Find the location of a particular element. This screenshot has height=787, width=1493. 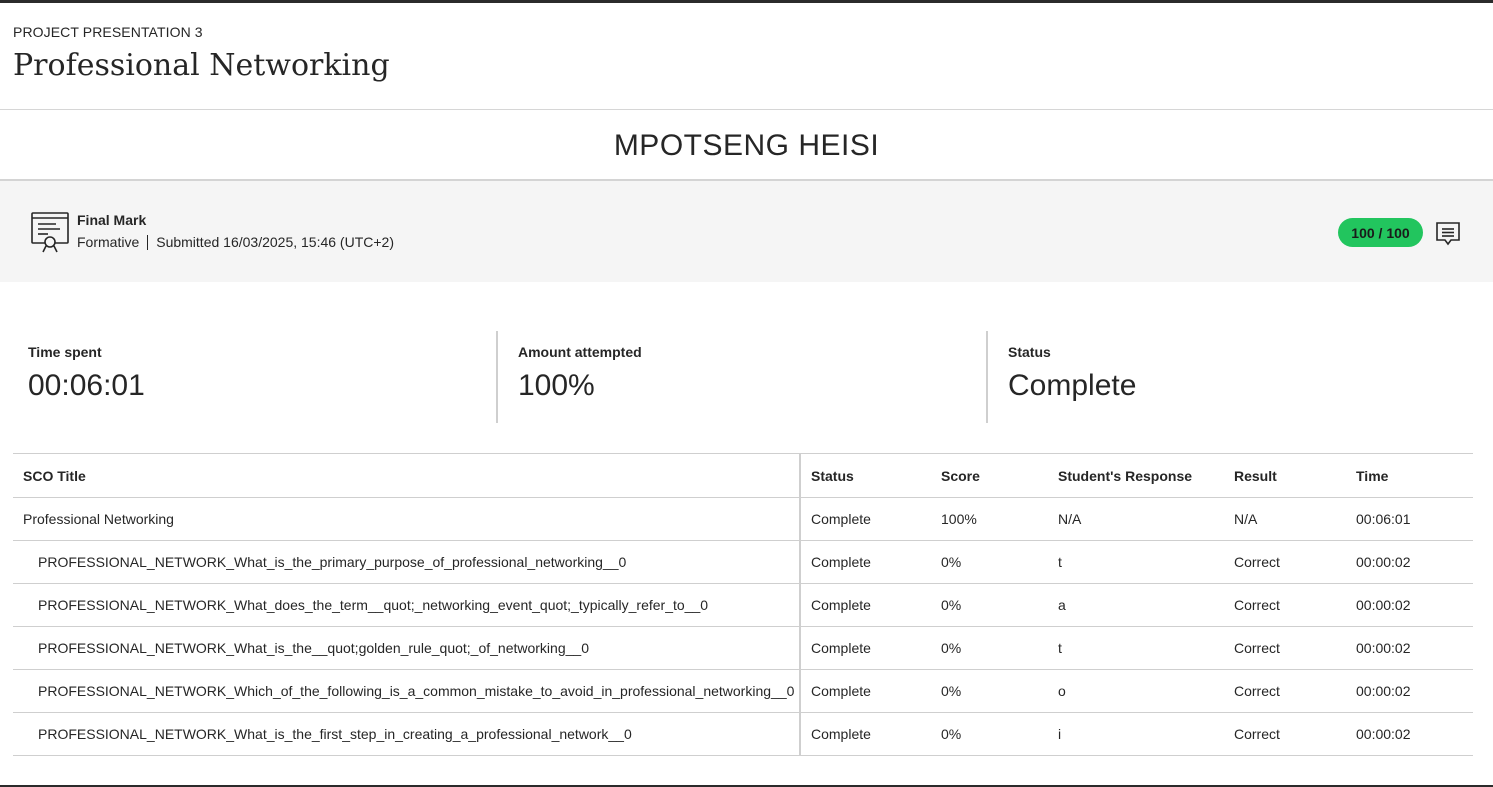

student-name: MPOTSENG HEISI is located at coordinates (746, 145).